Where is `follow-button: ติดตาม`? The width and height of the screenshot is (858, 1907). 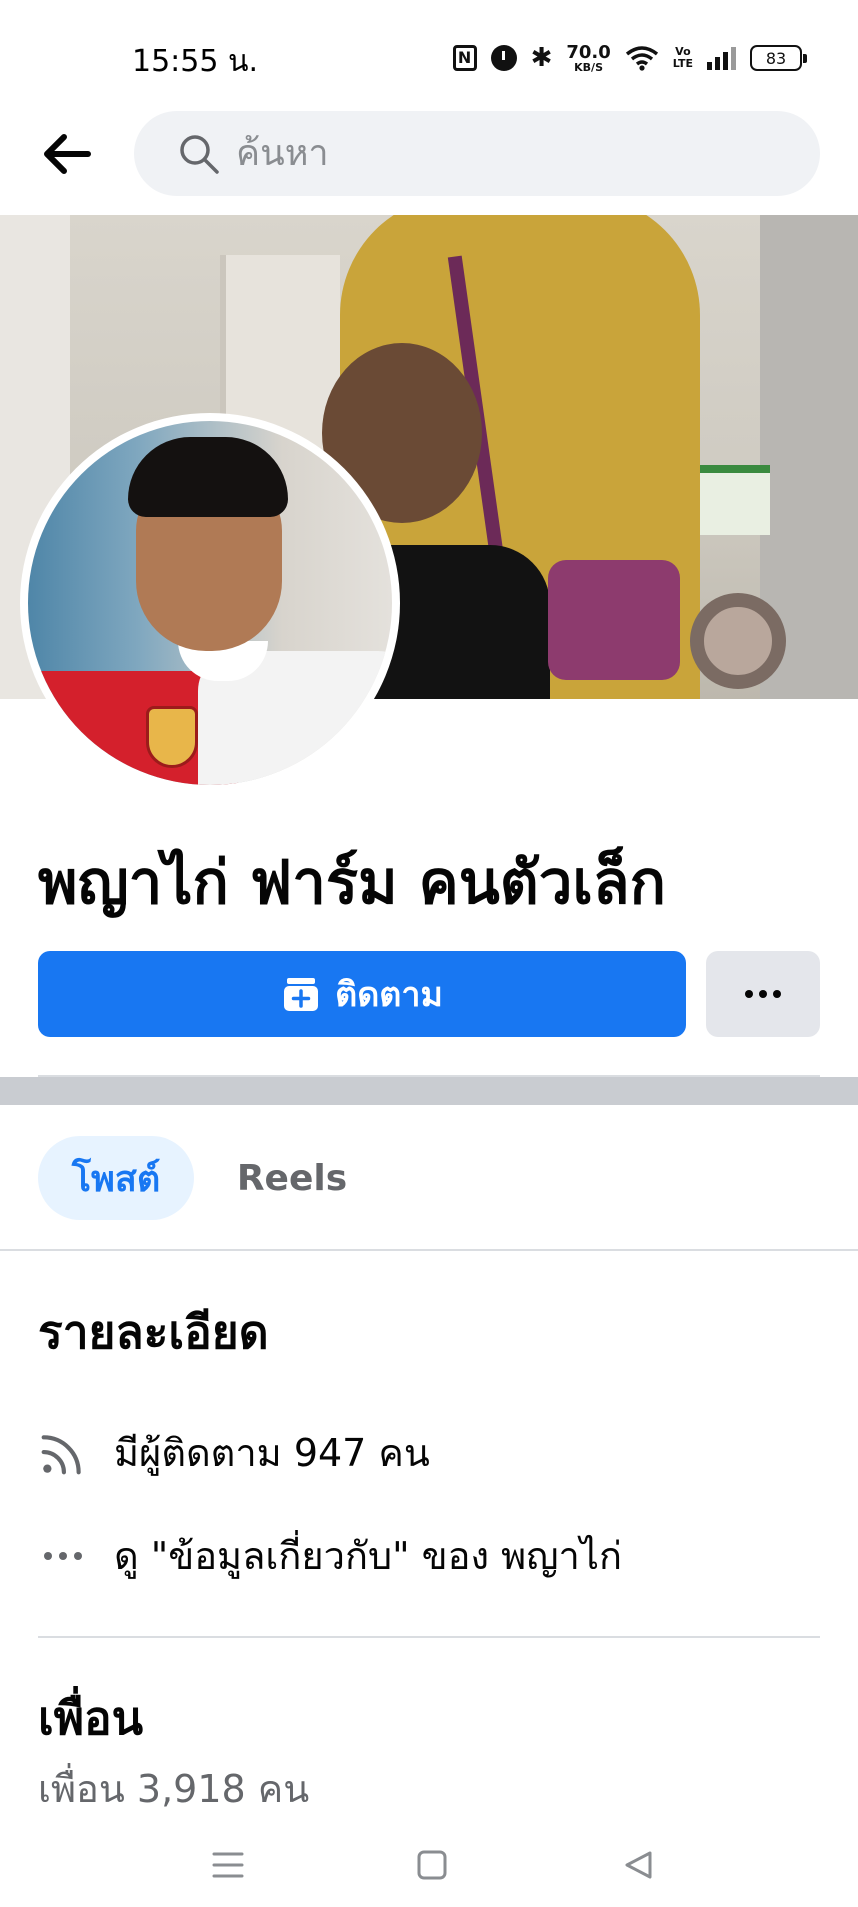
follow-button: ติดตาม is located at coordinates (362, 994).